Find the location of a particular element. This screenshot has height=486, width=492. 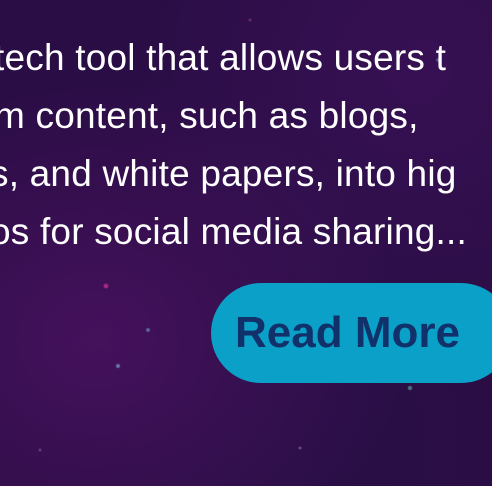

description-line-3: s, and white papers, into hig is located at coordinates (228, 173).